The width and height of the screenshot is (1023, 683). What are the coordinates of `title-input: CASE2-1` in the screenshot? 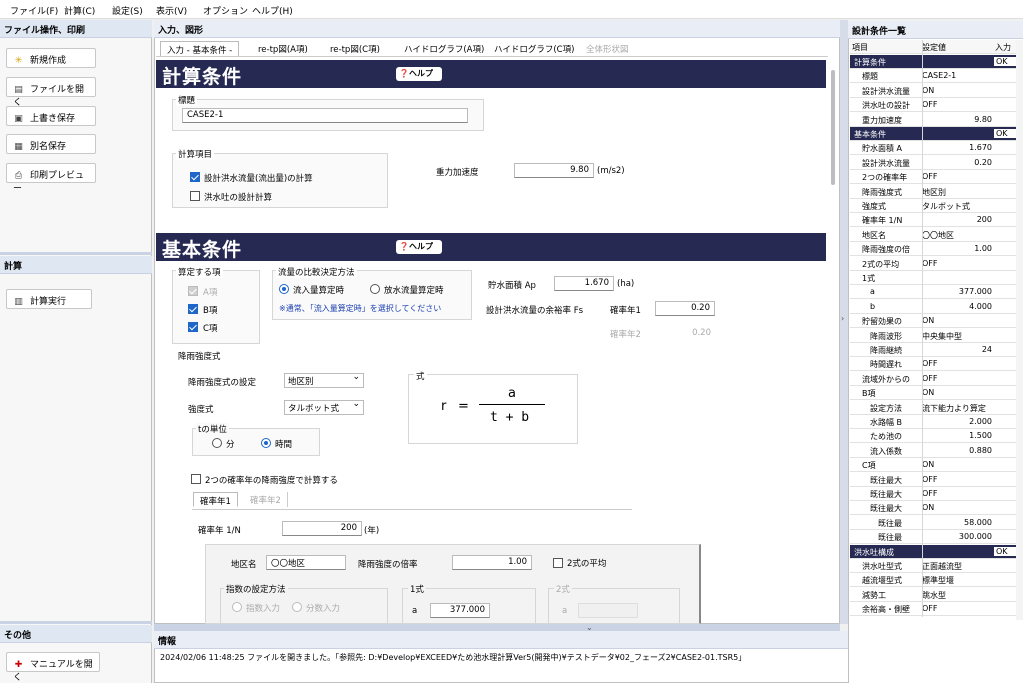 It's located at (325, 115).